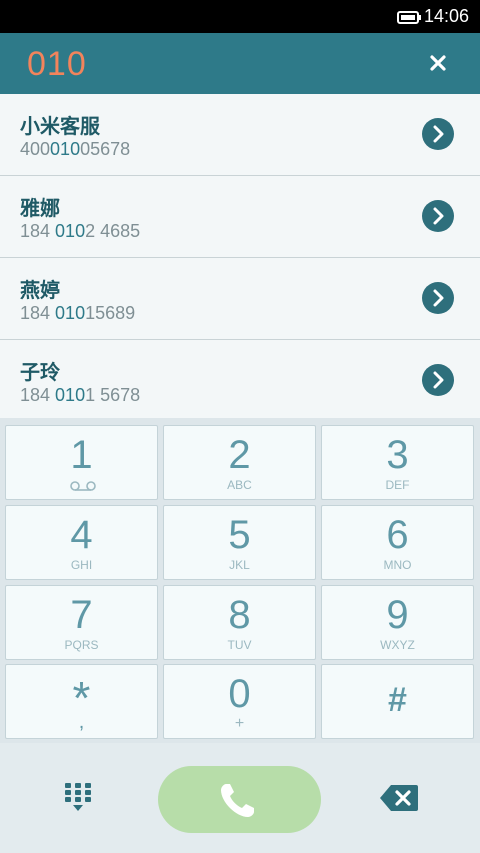 This screenshot has height=853, width=480. What do you see at coordinates (397, 565) in the screenshot?
I see `key-letters: MNO` at bounding box center [397, 565].